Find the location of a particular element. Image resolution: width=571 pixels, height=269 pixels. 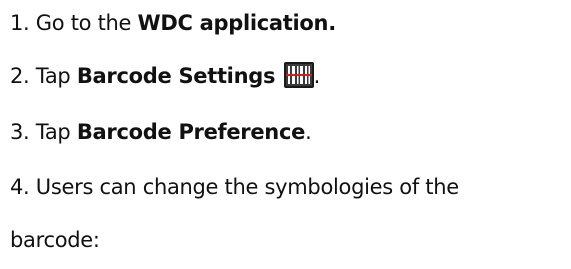

barcode-settings-icon is located at coordinates (298, 75).